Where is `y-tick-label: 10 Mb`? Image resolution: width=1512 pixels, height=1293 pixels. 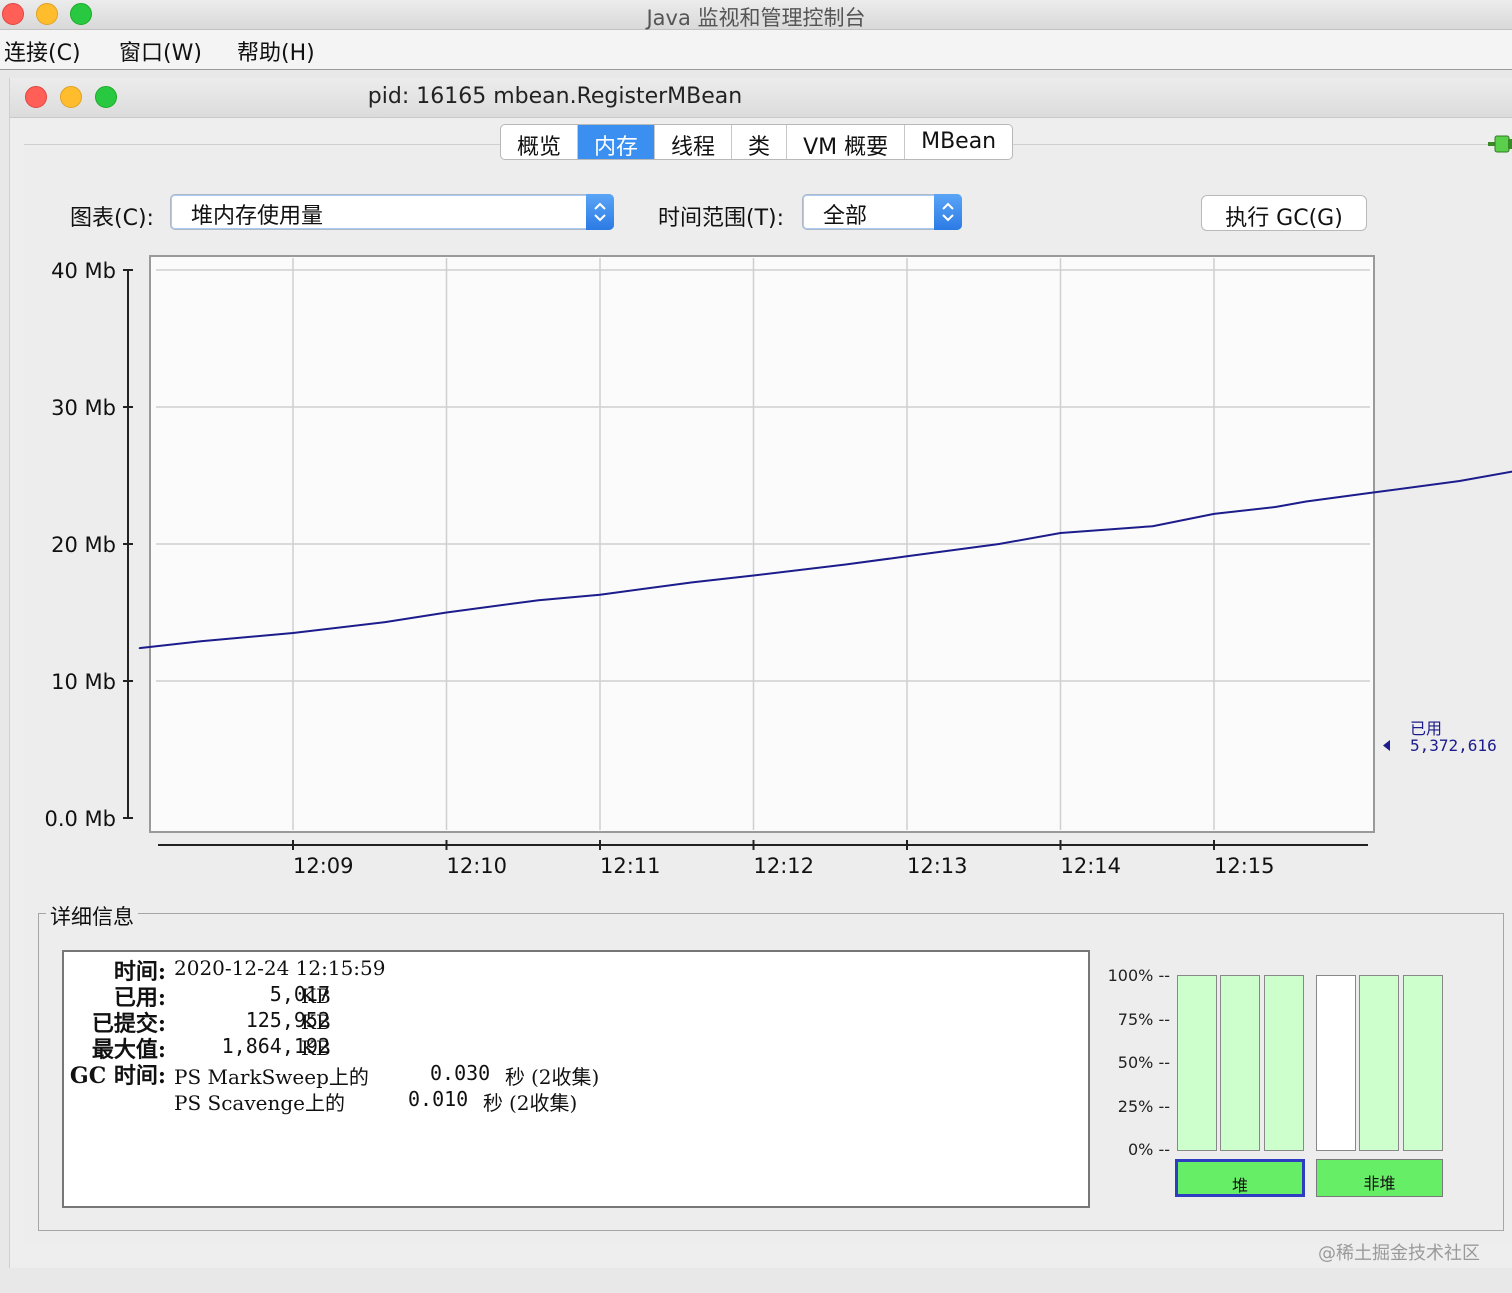 y-tick-label: 10 Mb is located at coordinates (83, 682).